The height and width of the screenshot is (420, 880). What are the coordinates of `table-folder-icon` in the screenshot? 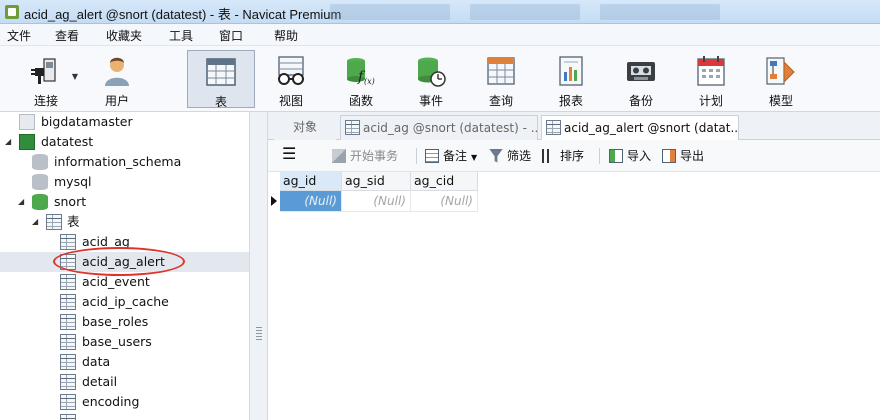 It's located at (54, 222).